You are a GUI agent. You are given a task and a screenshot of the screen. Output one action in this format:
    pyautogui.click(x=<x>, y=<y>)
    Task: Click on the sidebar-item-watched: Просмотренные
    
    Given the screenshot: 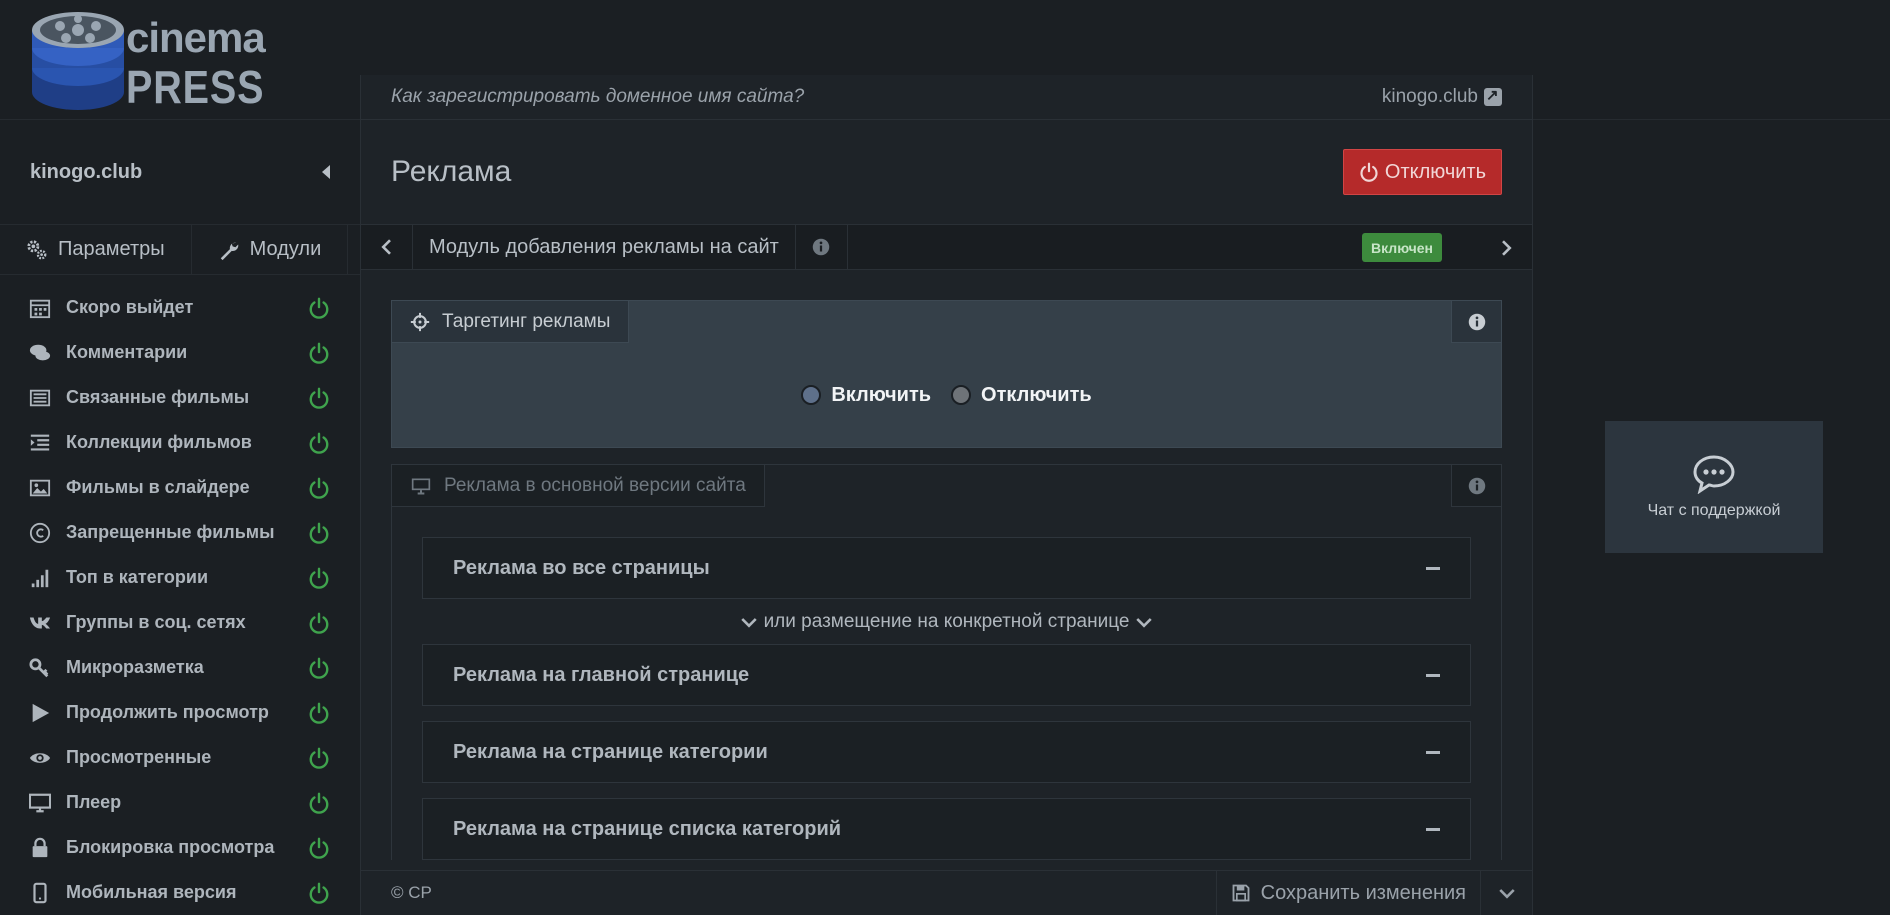 What is the action you would take?
    pyautogui.click(x=180, y=757)
    